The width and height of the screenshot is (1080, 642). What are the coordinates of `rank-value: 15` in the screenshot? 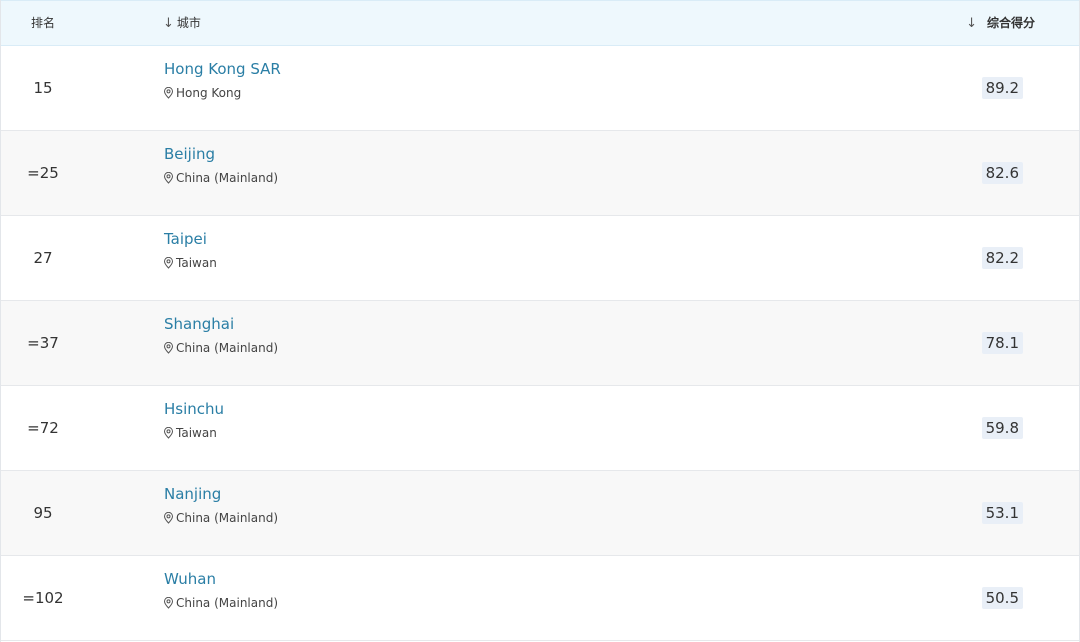 It's located at (43, 88).